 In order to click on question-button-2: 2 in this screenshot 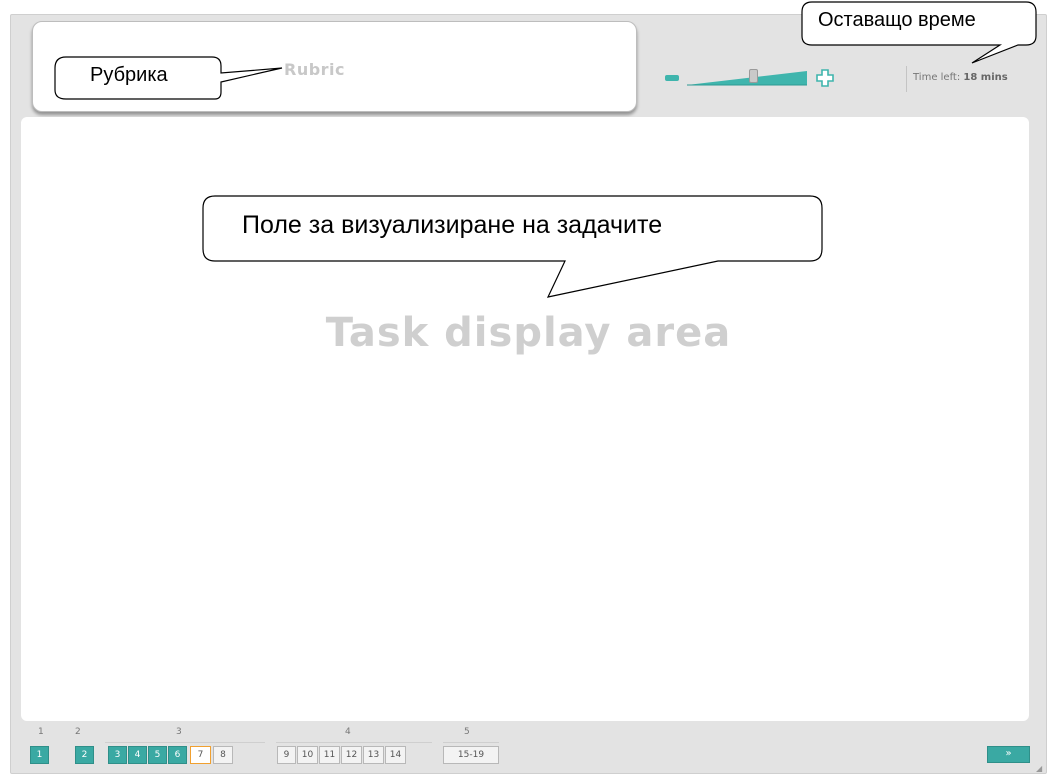, I will do `click(84, 755)`.